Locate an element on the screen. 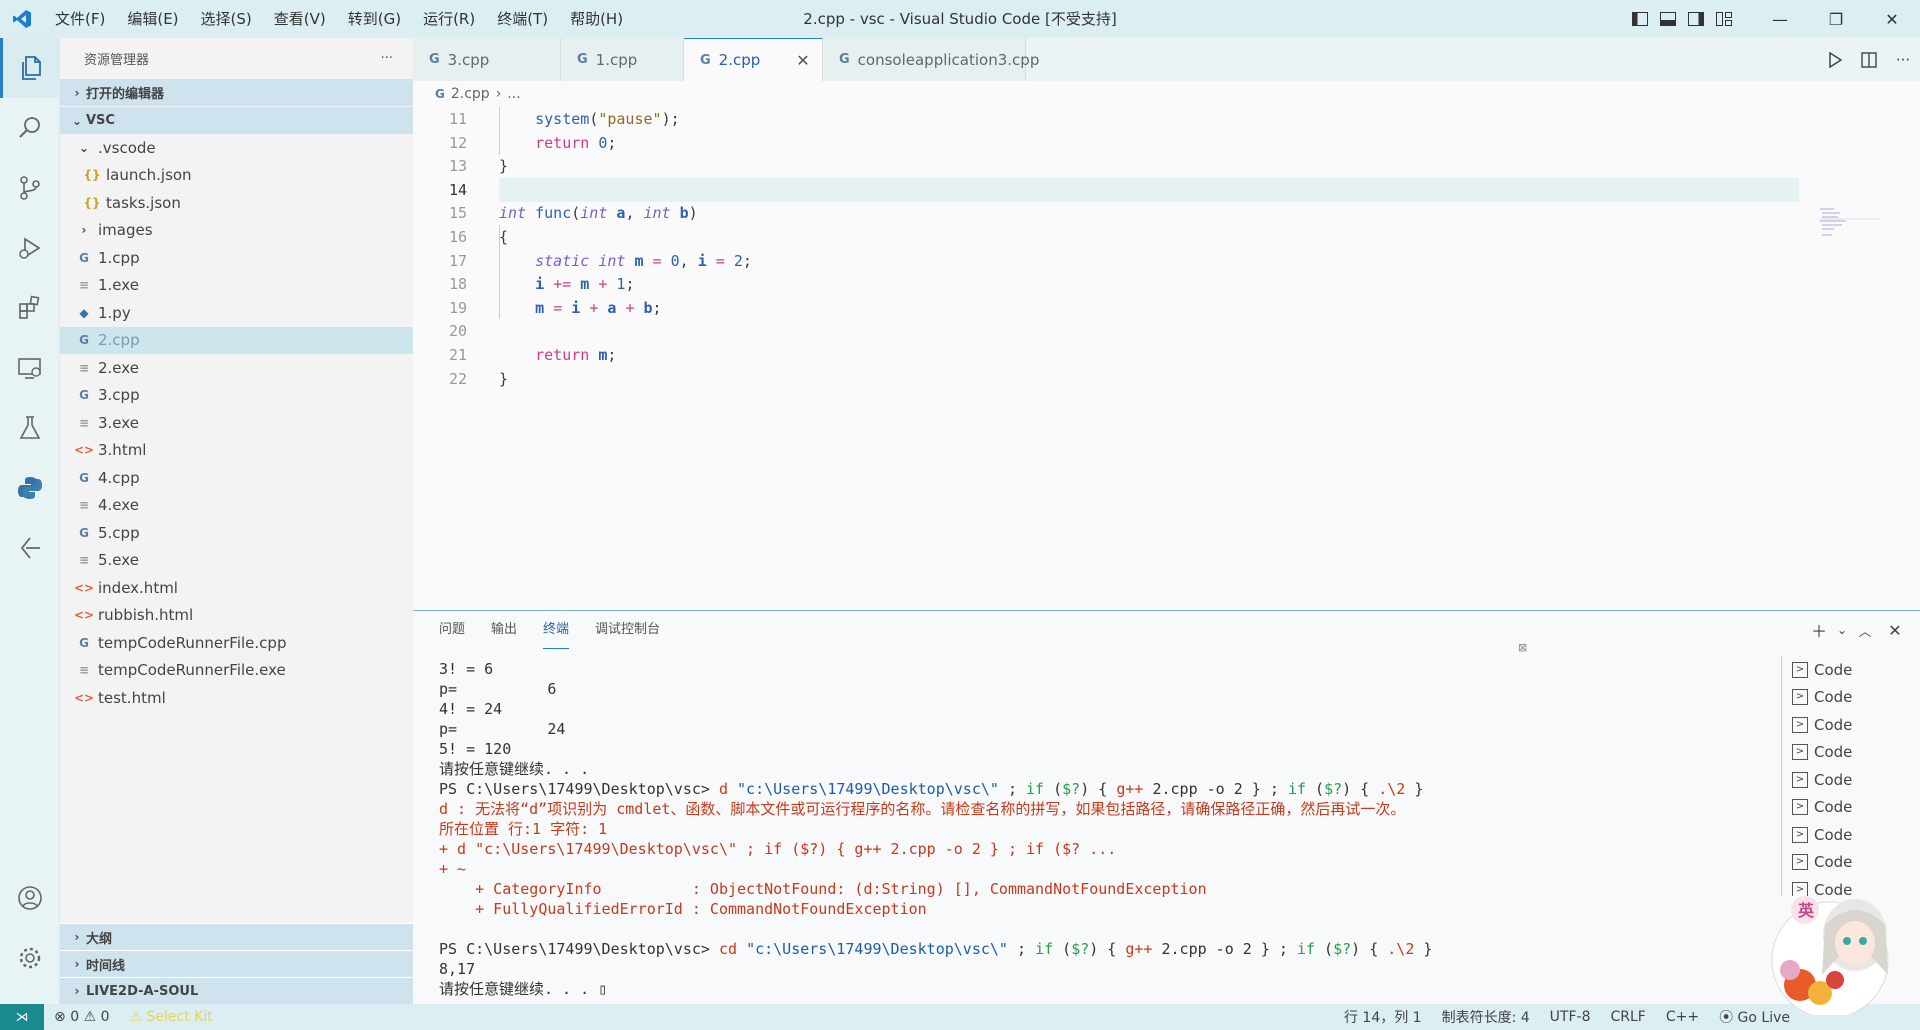 The image size is (1920, 1030). run-code-icon is located at coordinates (1835, 59).